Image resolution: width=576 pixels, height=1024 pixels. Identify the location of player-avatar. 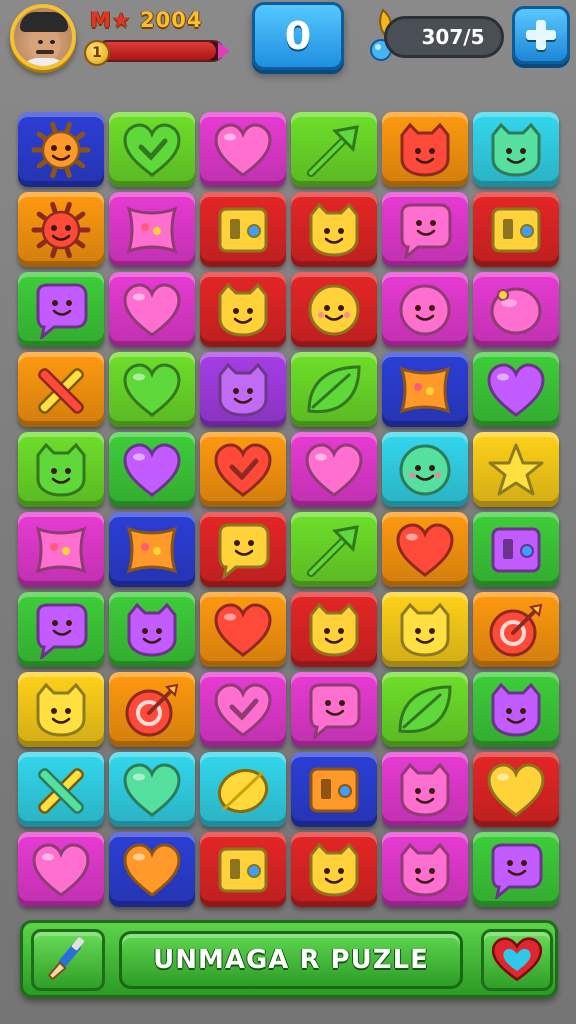
(43, 37).